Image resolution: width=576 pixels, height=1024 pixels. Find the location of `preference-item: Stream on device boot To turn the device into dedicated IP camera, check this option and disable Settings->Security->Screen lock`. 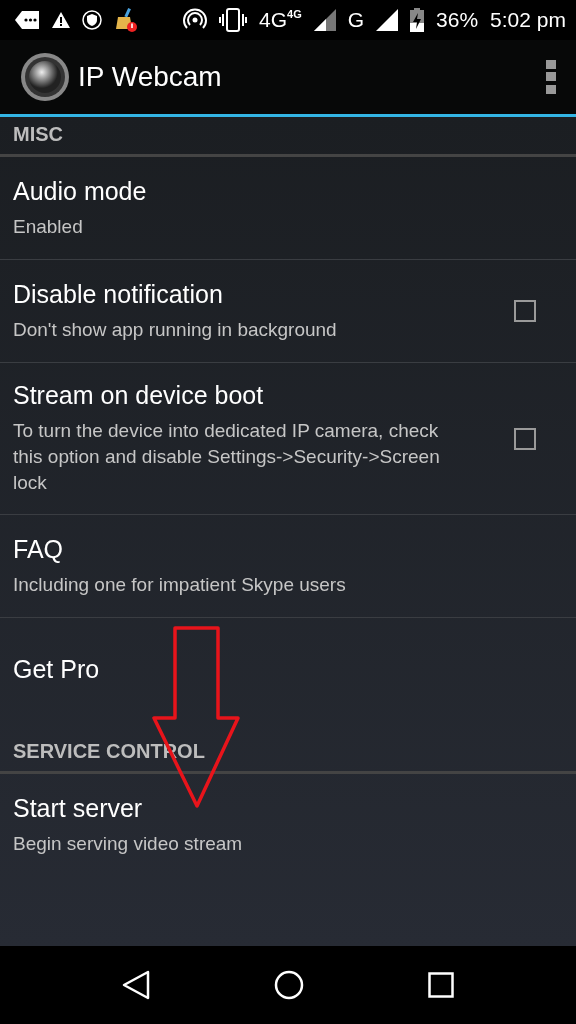

preference-item: Stream on device boot To turn the device into dedicated IP camera, check this option and disable Settings->Security->Screen lock is located at coordinates (288, 439).